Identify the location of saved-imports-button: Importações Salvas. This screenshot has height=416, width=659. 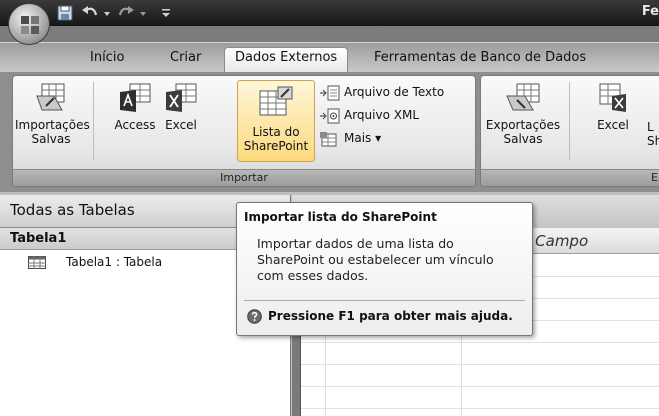
(52, 116).